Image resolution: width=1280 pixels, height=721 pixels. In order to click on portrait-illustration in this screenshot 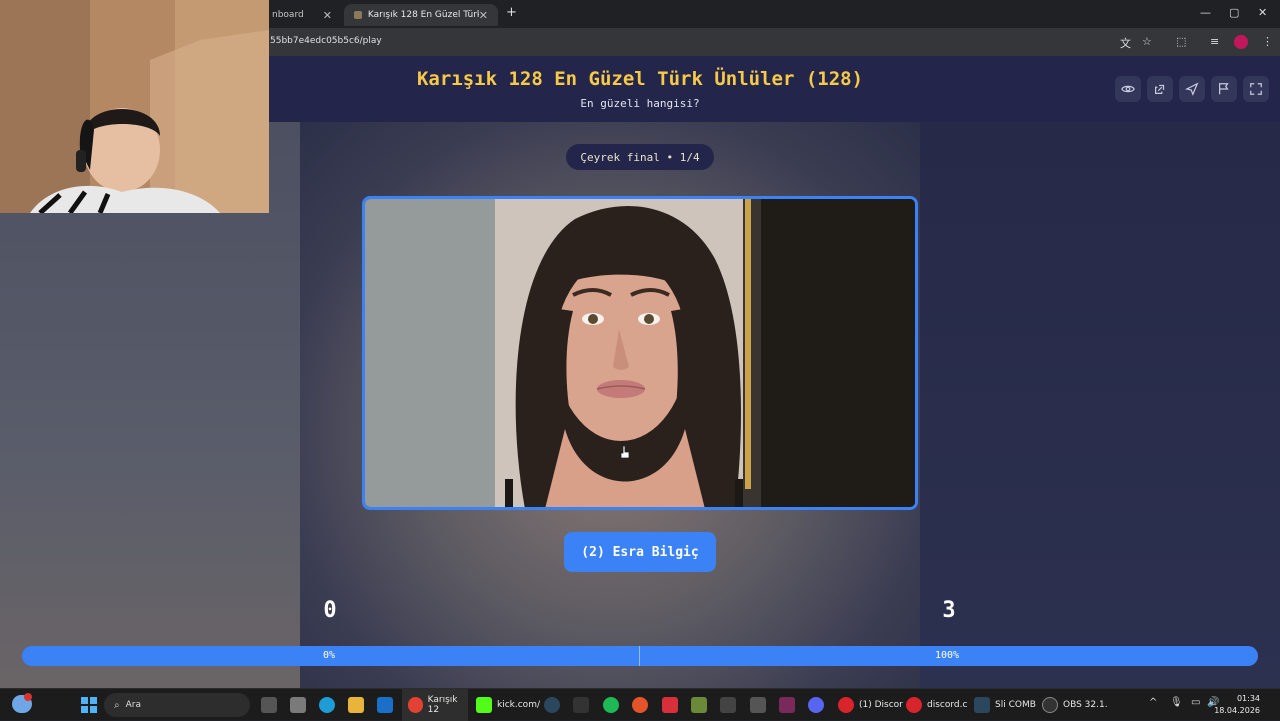, I will do `click(628, 353)`.